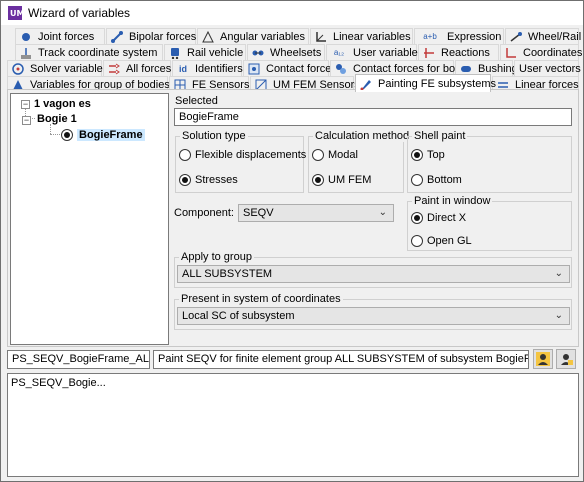  I want to click on tab-reactions: Reactions, so click(458, 52).